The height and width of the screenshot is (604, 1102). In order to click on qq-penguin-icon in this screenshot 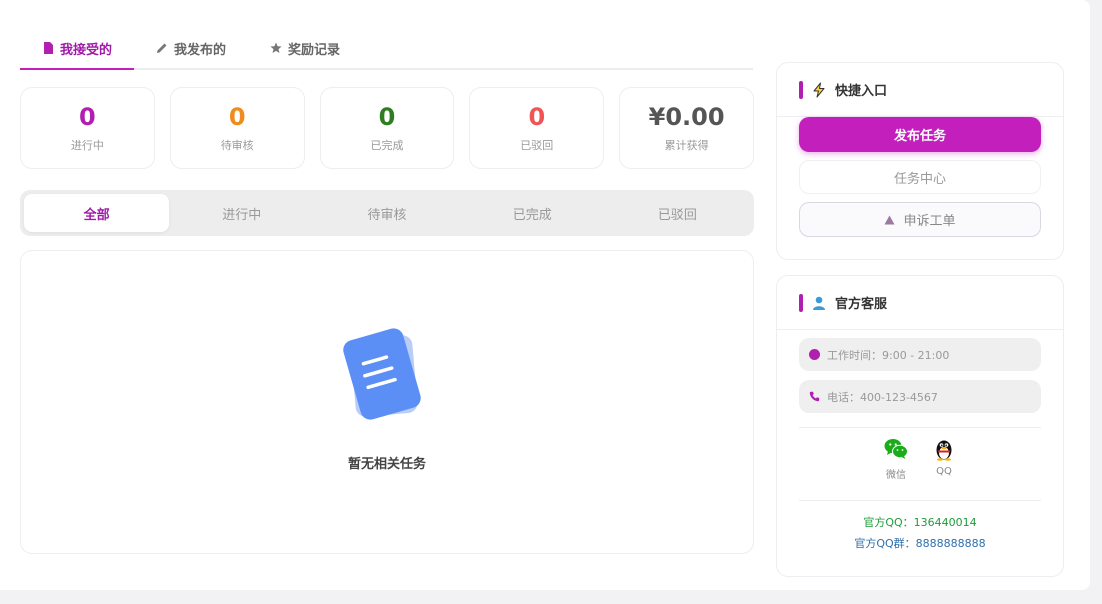, I will do `click(944, 450)`.